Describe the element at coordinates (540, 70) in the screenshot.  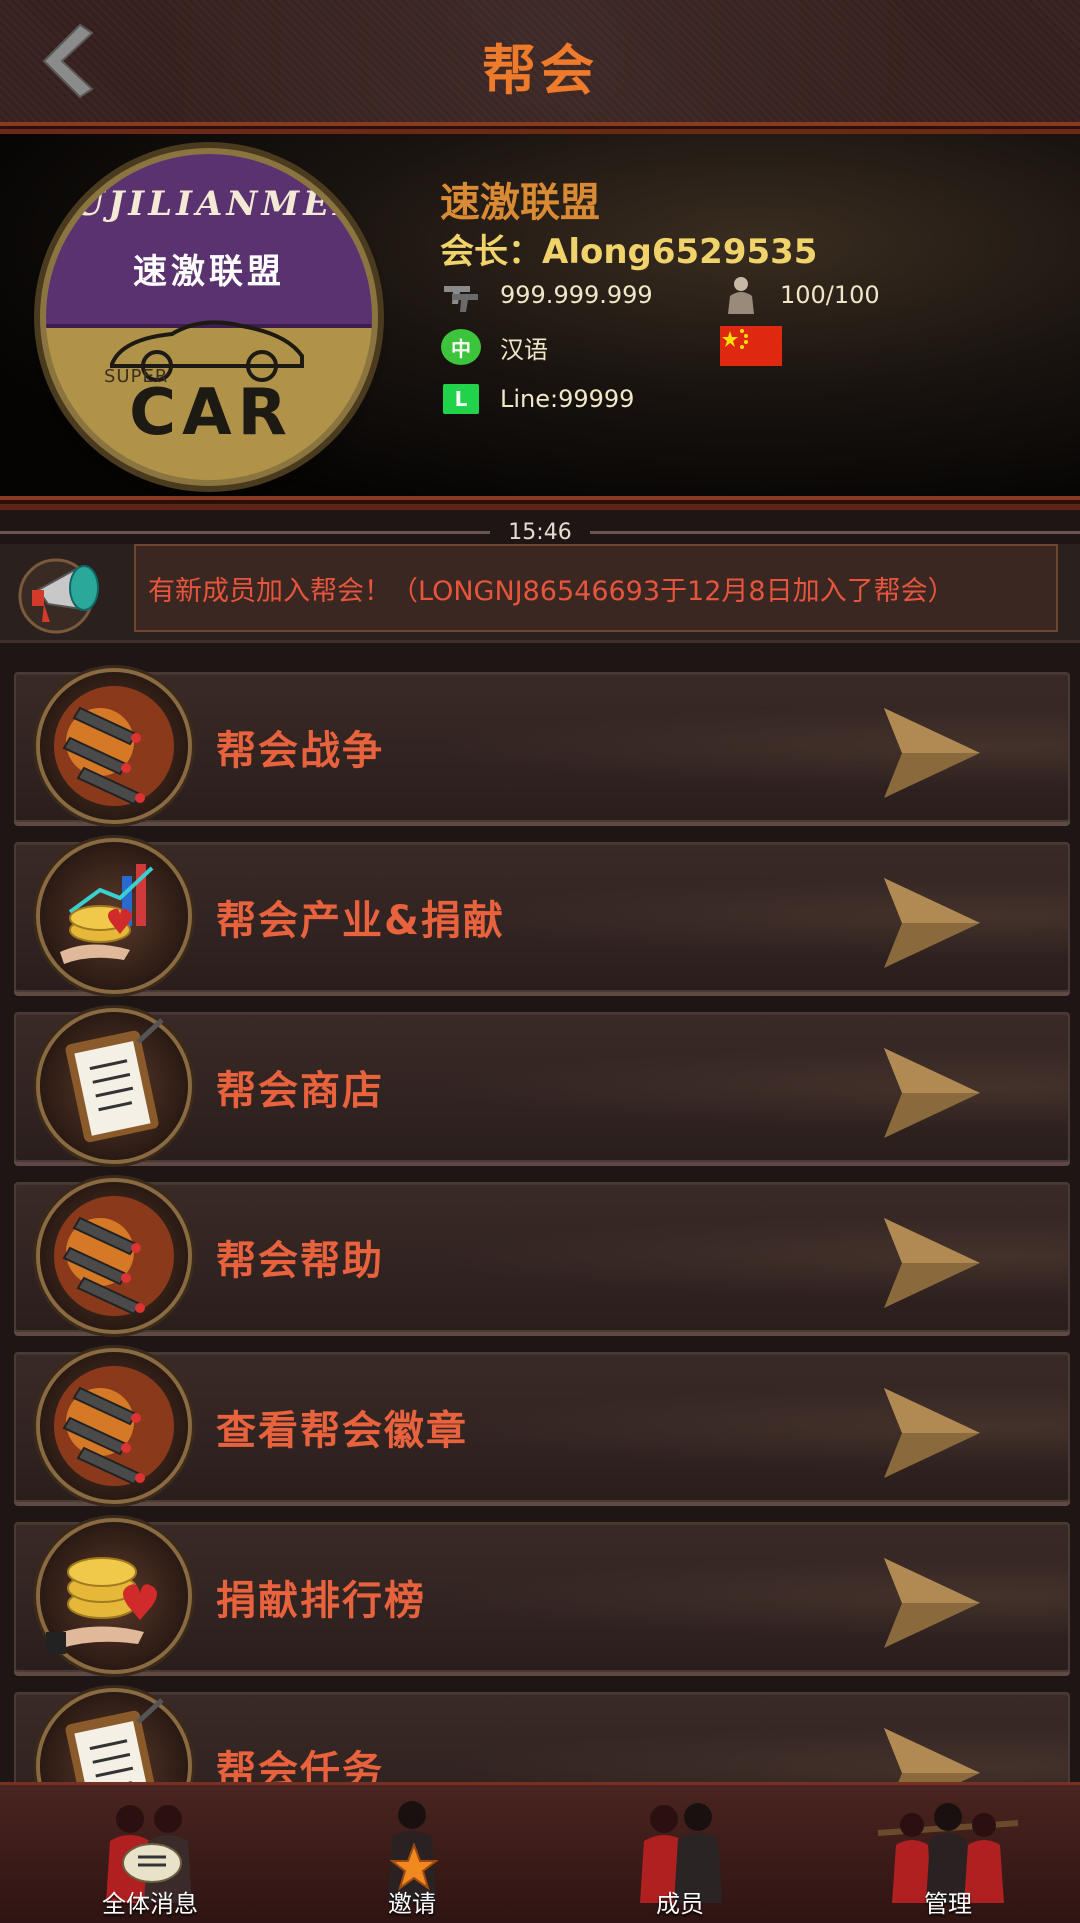
I see `page-title: 帮会` at that location.